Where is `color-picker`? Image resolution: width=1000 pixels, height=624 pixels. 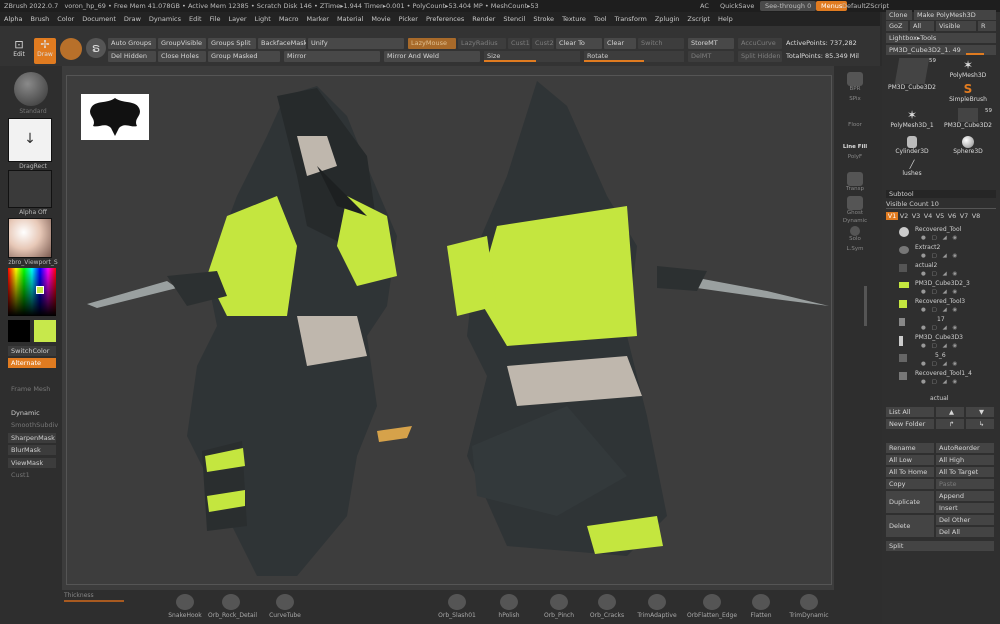 color-picker is located at coordinates (32, 292).